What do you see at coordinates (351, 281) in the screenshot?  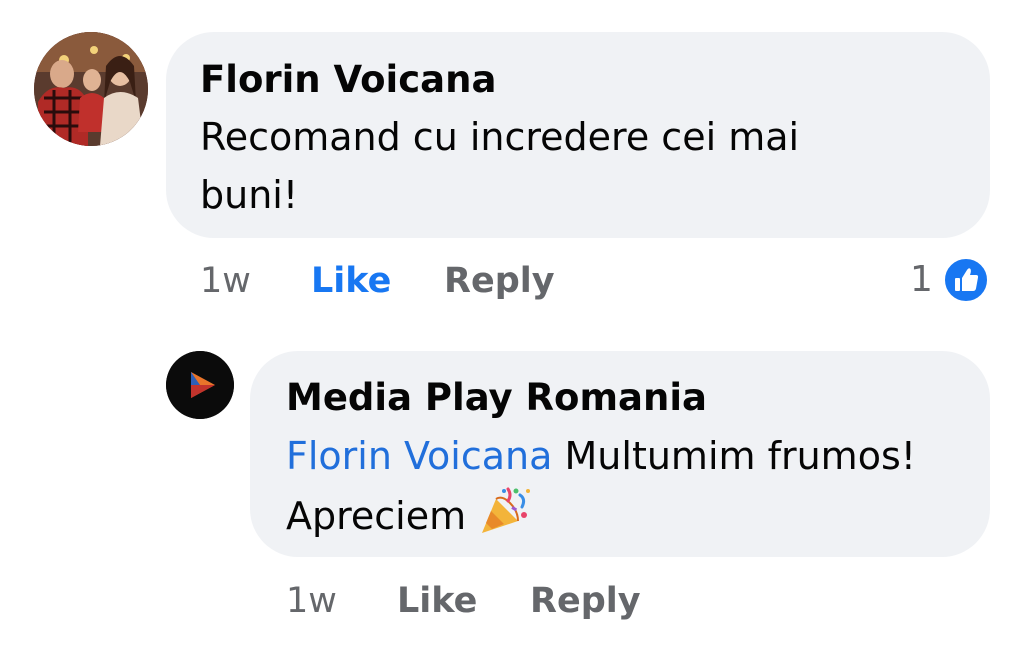 I see `like-button: Like` at bounding box center [351, 281].